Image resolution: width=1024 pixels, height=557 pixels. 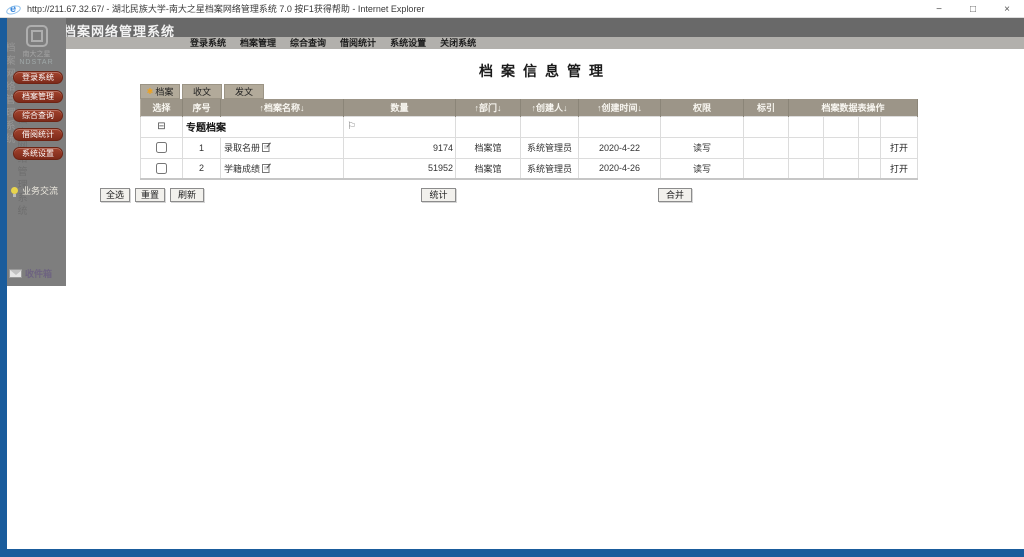 What do you see at coordinates (39, 274) in the screenshot?
I see `inbox-label: 收件箱` at bounding box center [39, 274].